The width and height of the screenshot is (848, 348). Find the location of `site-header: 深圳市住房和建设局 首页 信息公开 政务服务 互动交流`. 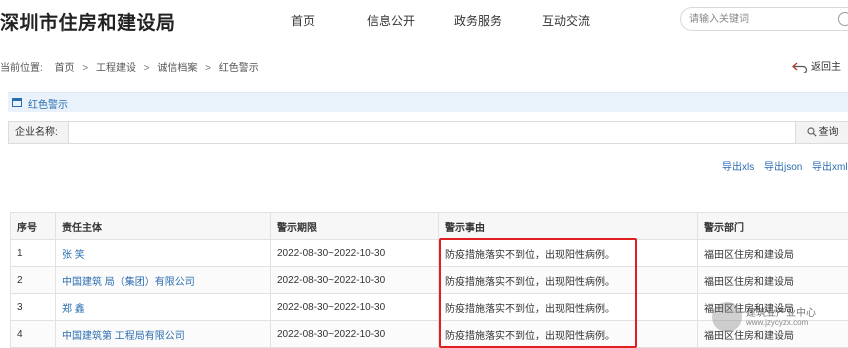

site-header: 深圳市住房和建设局 首页 信息公开 政务服务 互动交流 is located at coordinates (424, 20).